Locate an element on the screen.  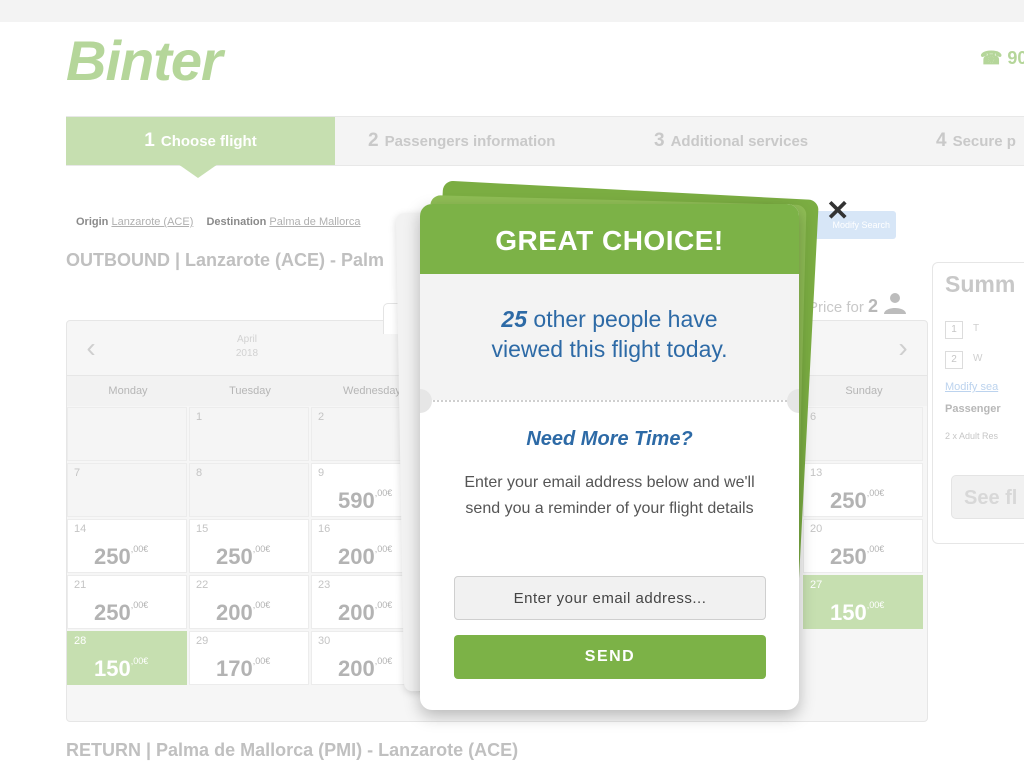
day-price: 170,00€ is located at coordinates (243, 669).